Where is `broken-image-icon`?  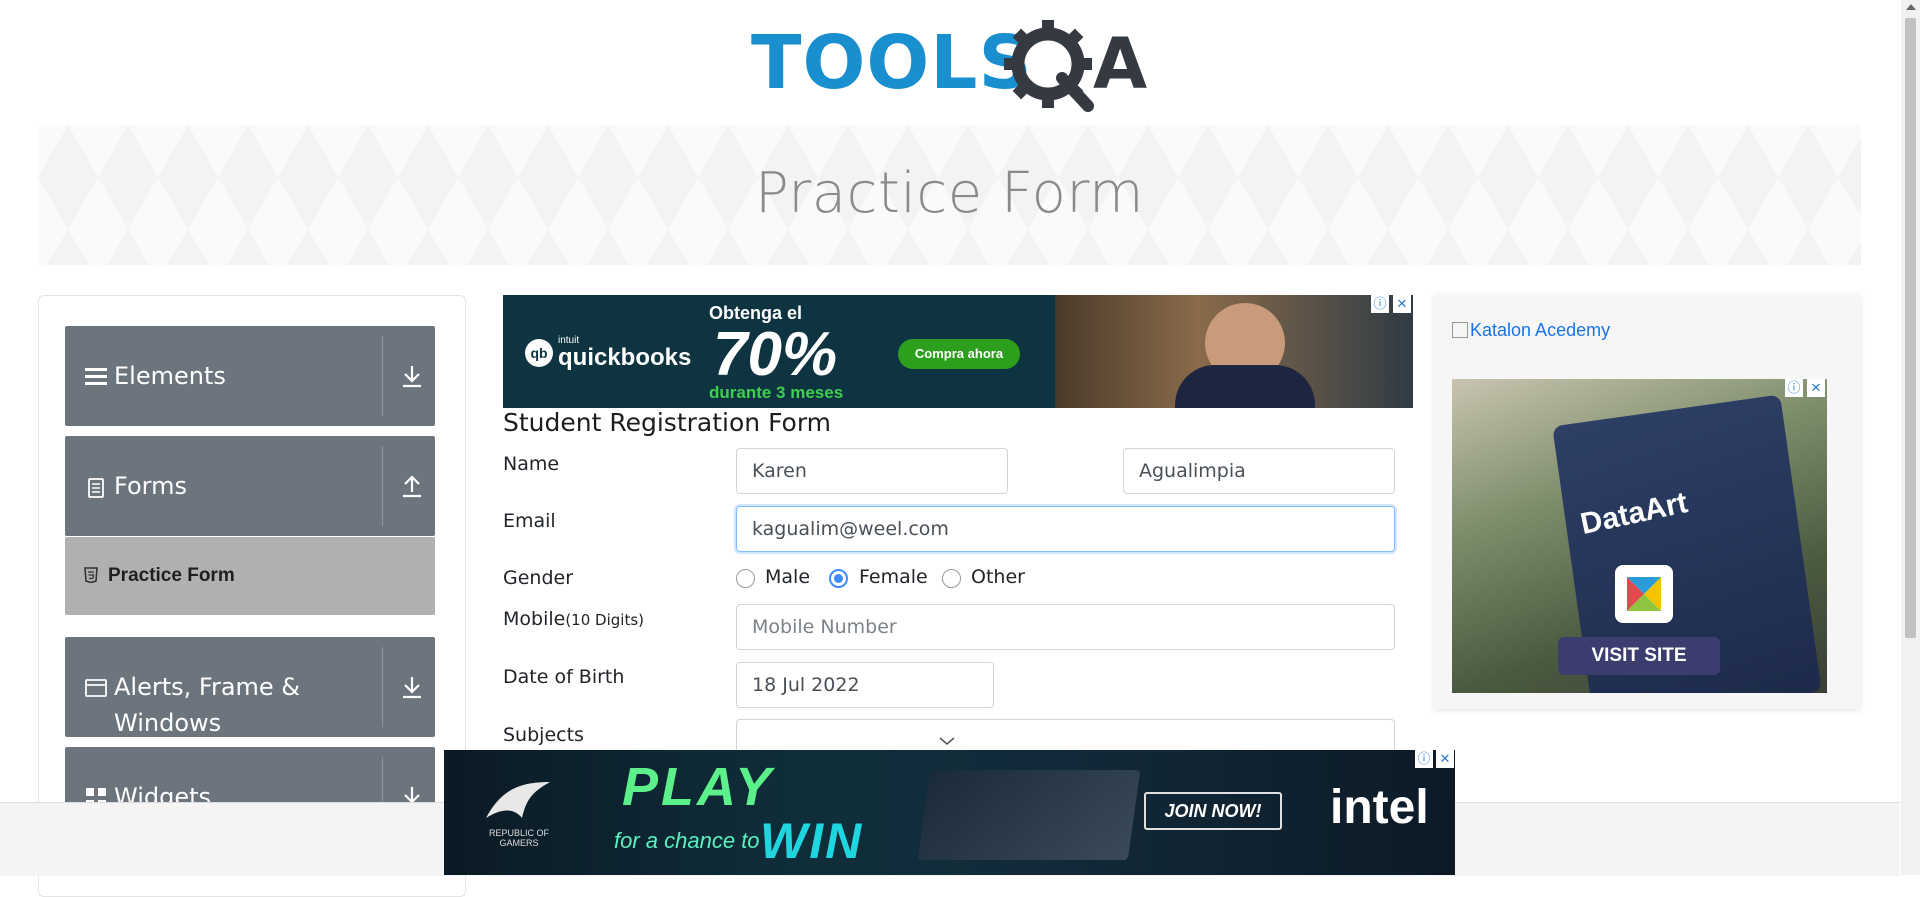 broken-image-icon is located at coordinates (1460, 330).